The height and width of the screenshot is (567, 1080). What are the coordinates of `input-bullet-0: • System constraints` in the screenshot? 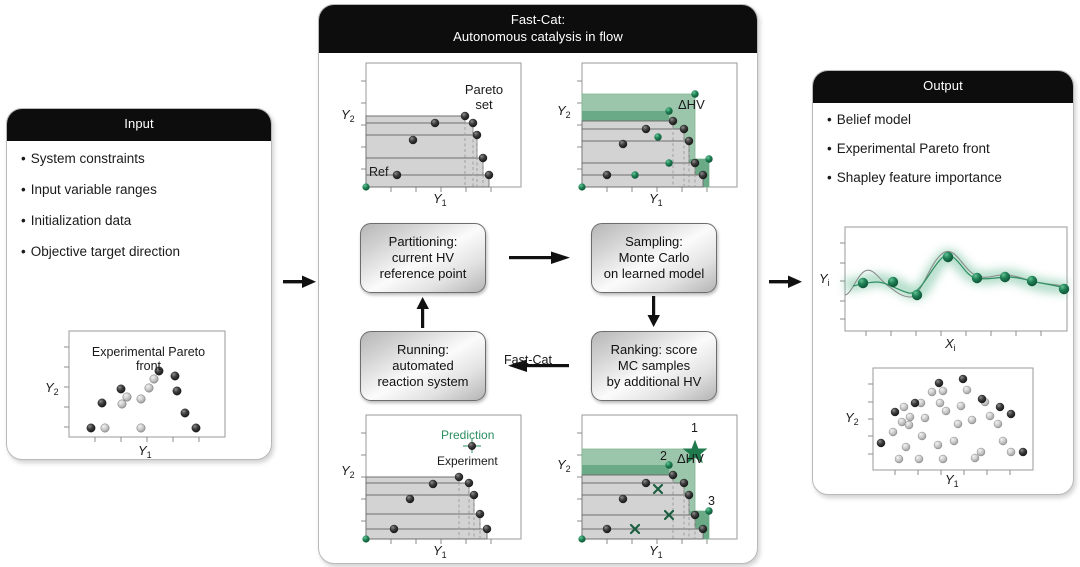 It's located at (83, 158).